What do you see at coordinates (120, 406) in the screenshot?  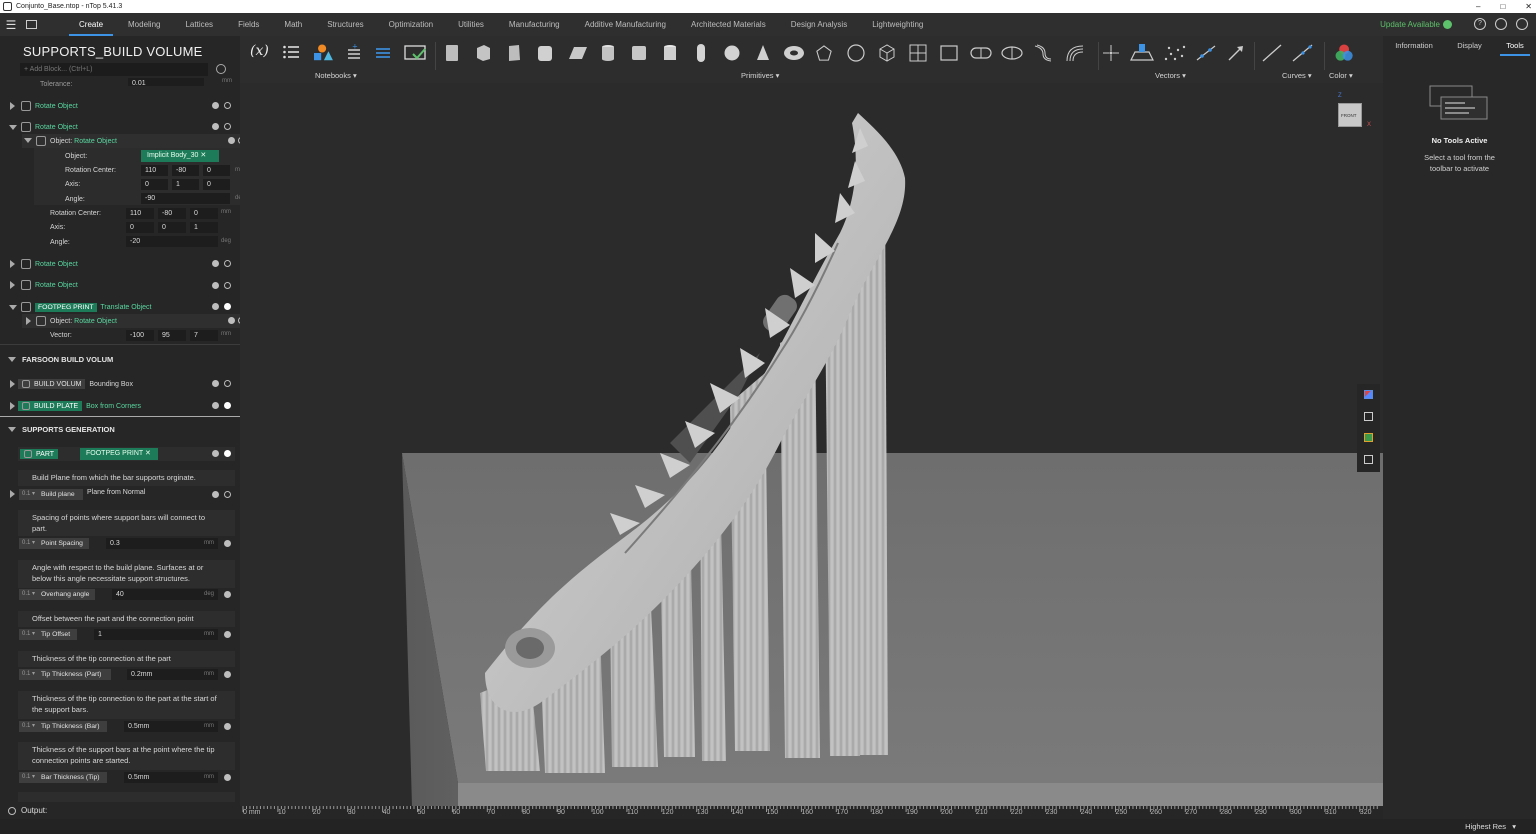 I see `block-build-plate: BUILD PLATE Box from Corners` at bounding box center [120, 406].